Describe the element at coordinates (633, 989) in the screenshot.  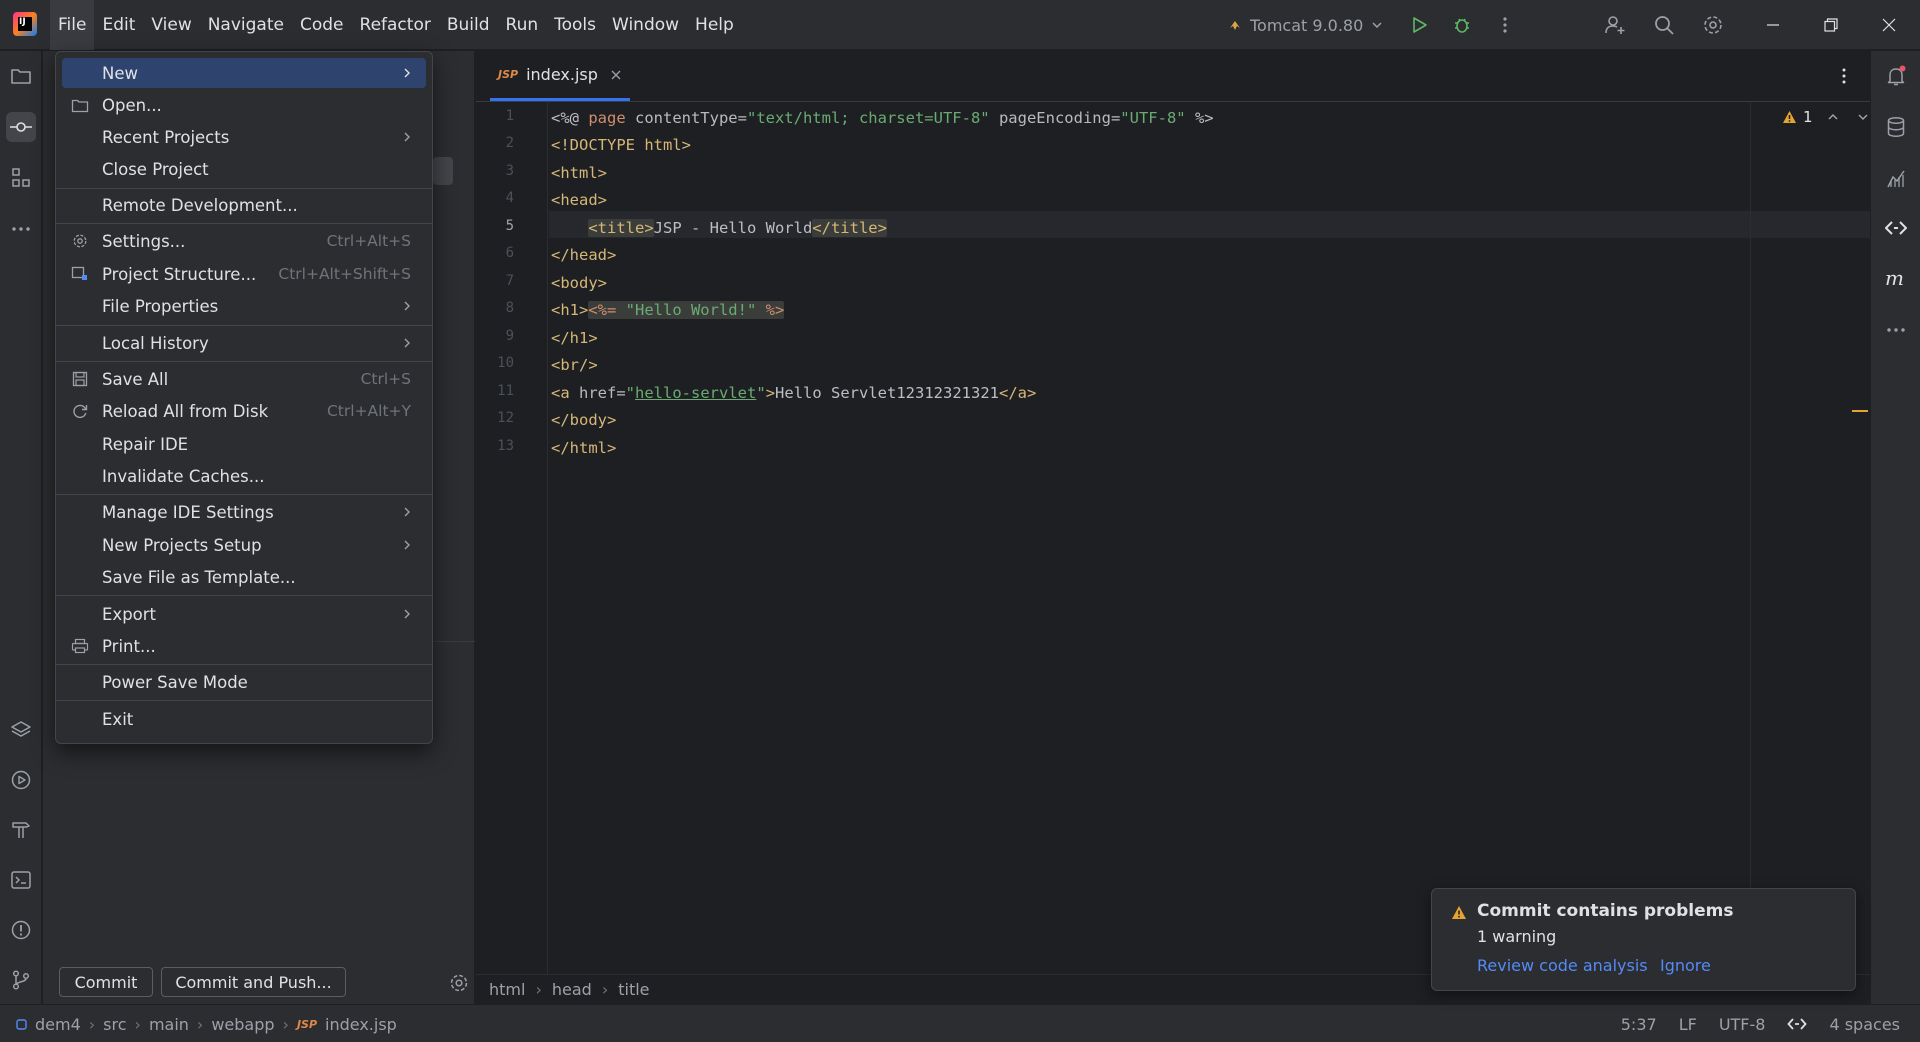
I see `breadcrumb-item: title` at that location.